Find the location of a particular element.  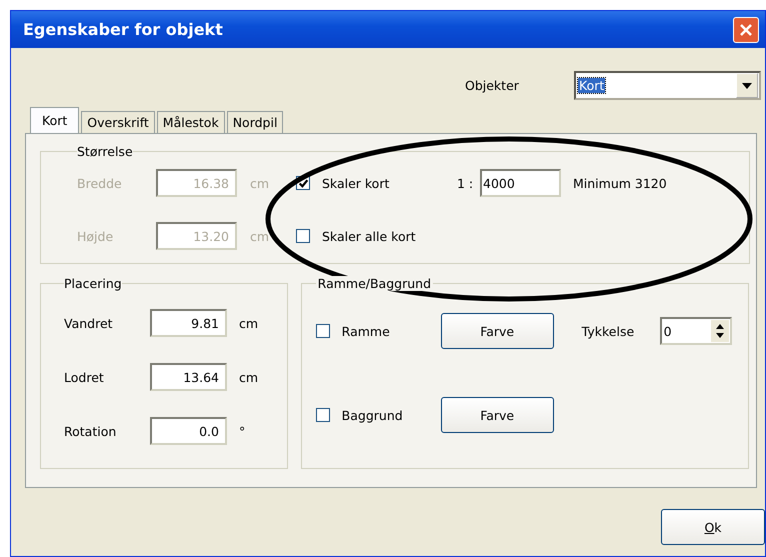

thickness-label: Tykkelse is located at coordinates (609, 331).